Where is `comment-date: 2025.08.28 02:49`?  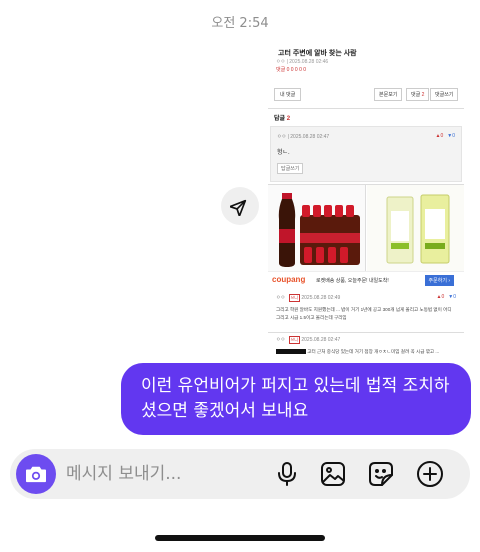 comment-date: 2025.08.28 02:49 is located at coordinates (321, 298).